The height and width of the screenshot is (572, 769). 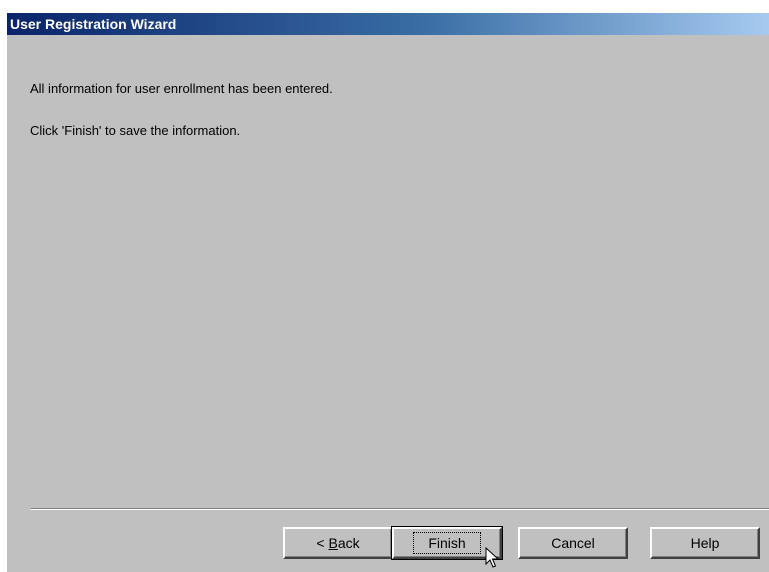 What do you see at coordinates (388, 24) in the screenshot?
I see `title-bar: User Registration Wizard` at bounding box center [388, 24].